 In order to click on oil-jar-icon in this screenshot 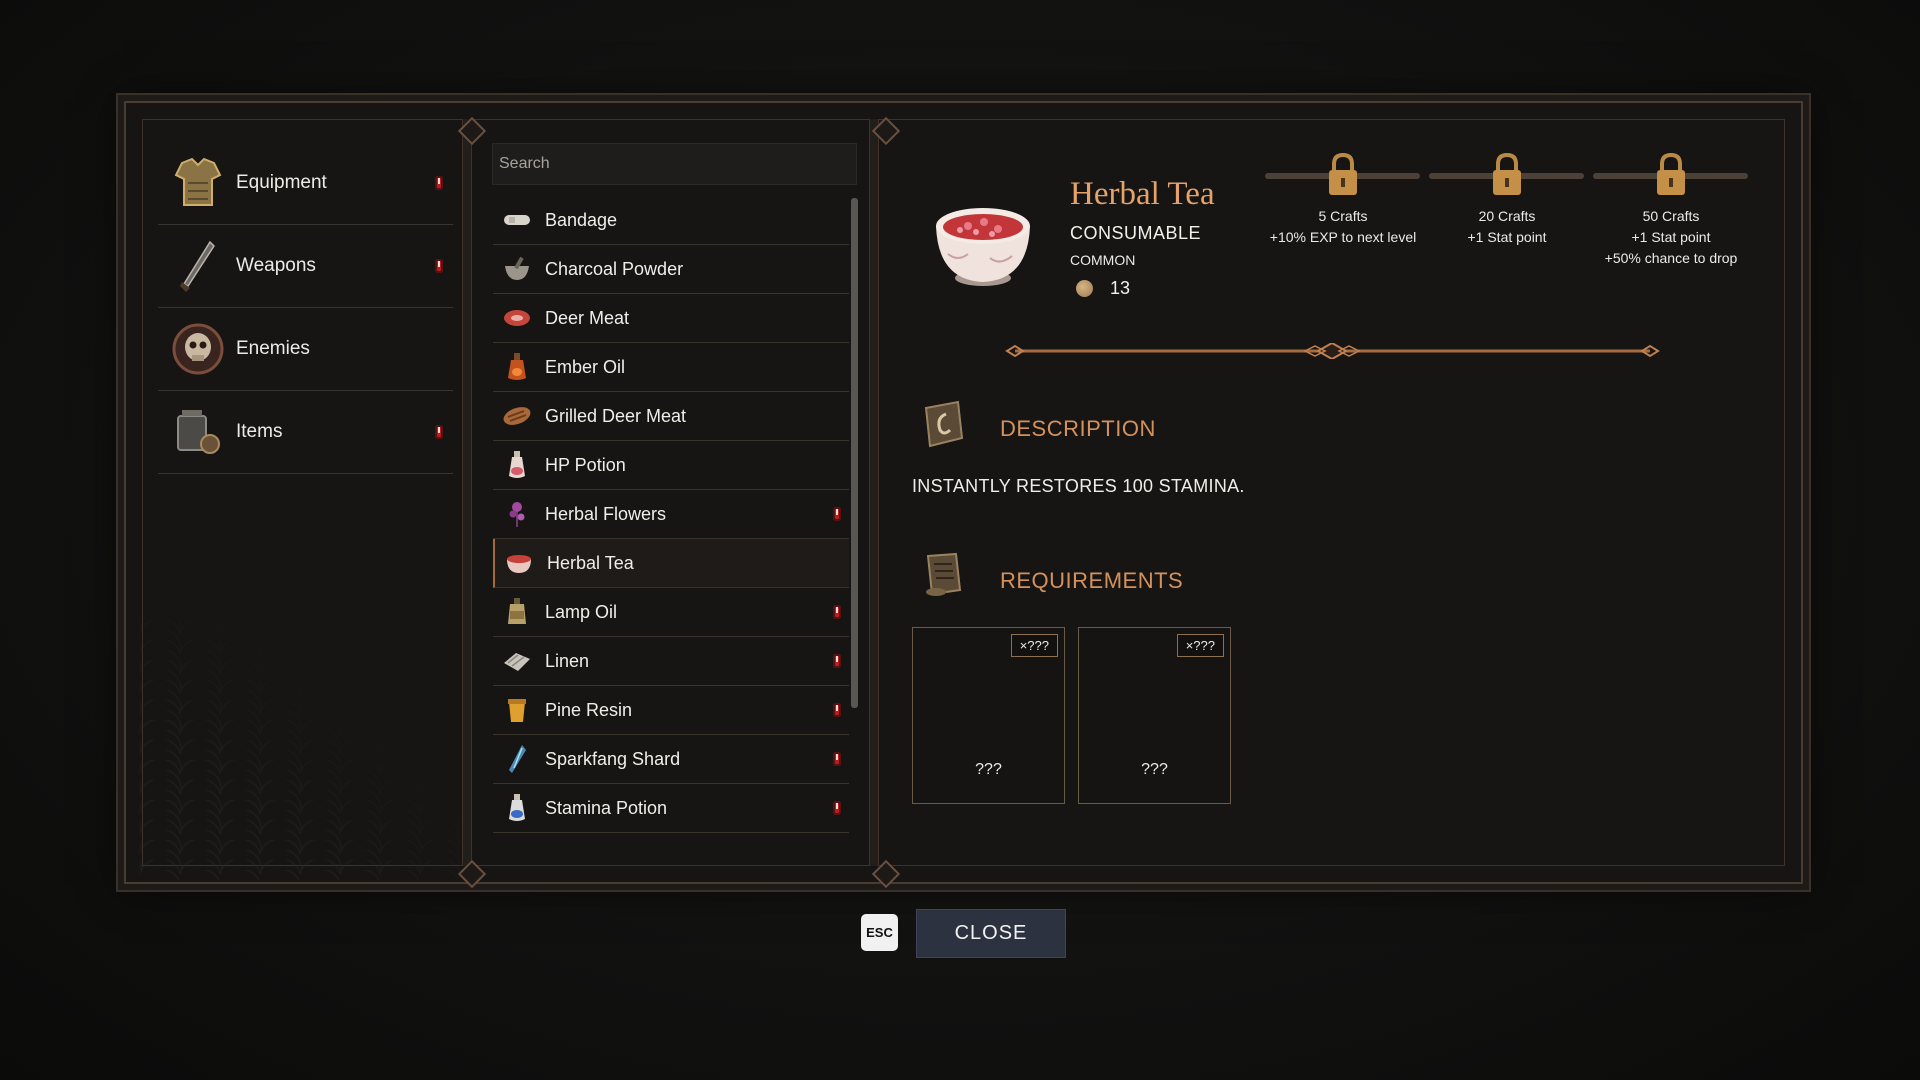, I will do `click(517, 612)`.